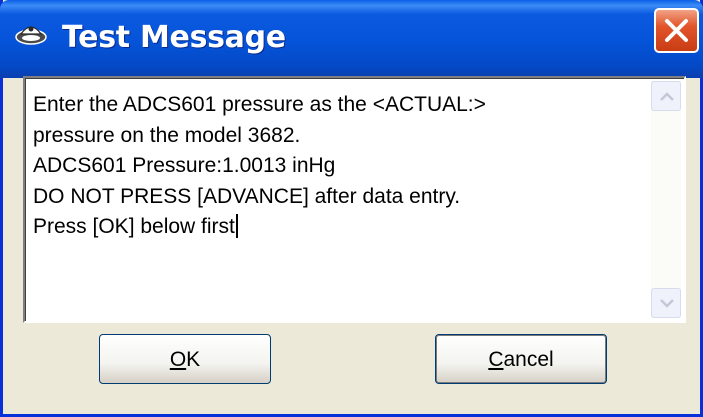  I want to click on scroll-down-arrow-icon, so click(667, 303).